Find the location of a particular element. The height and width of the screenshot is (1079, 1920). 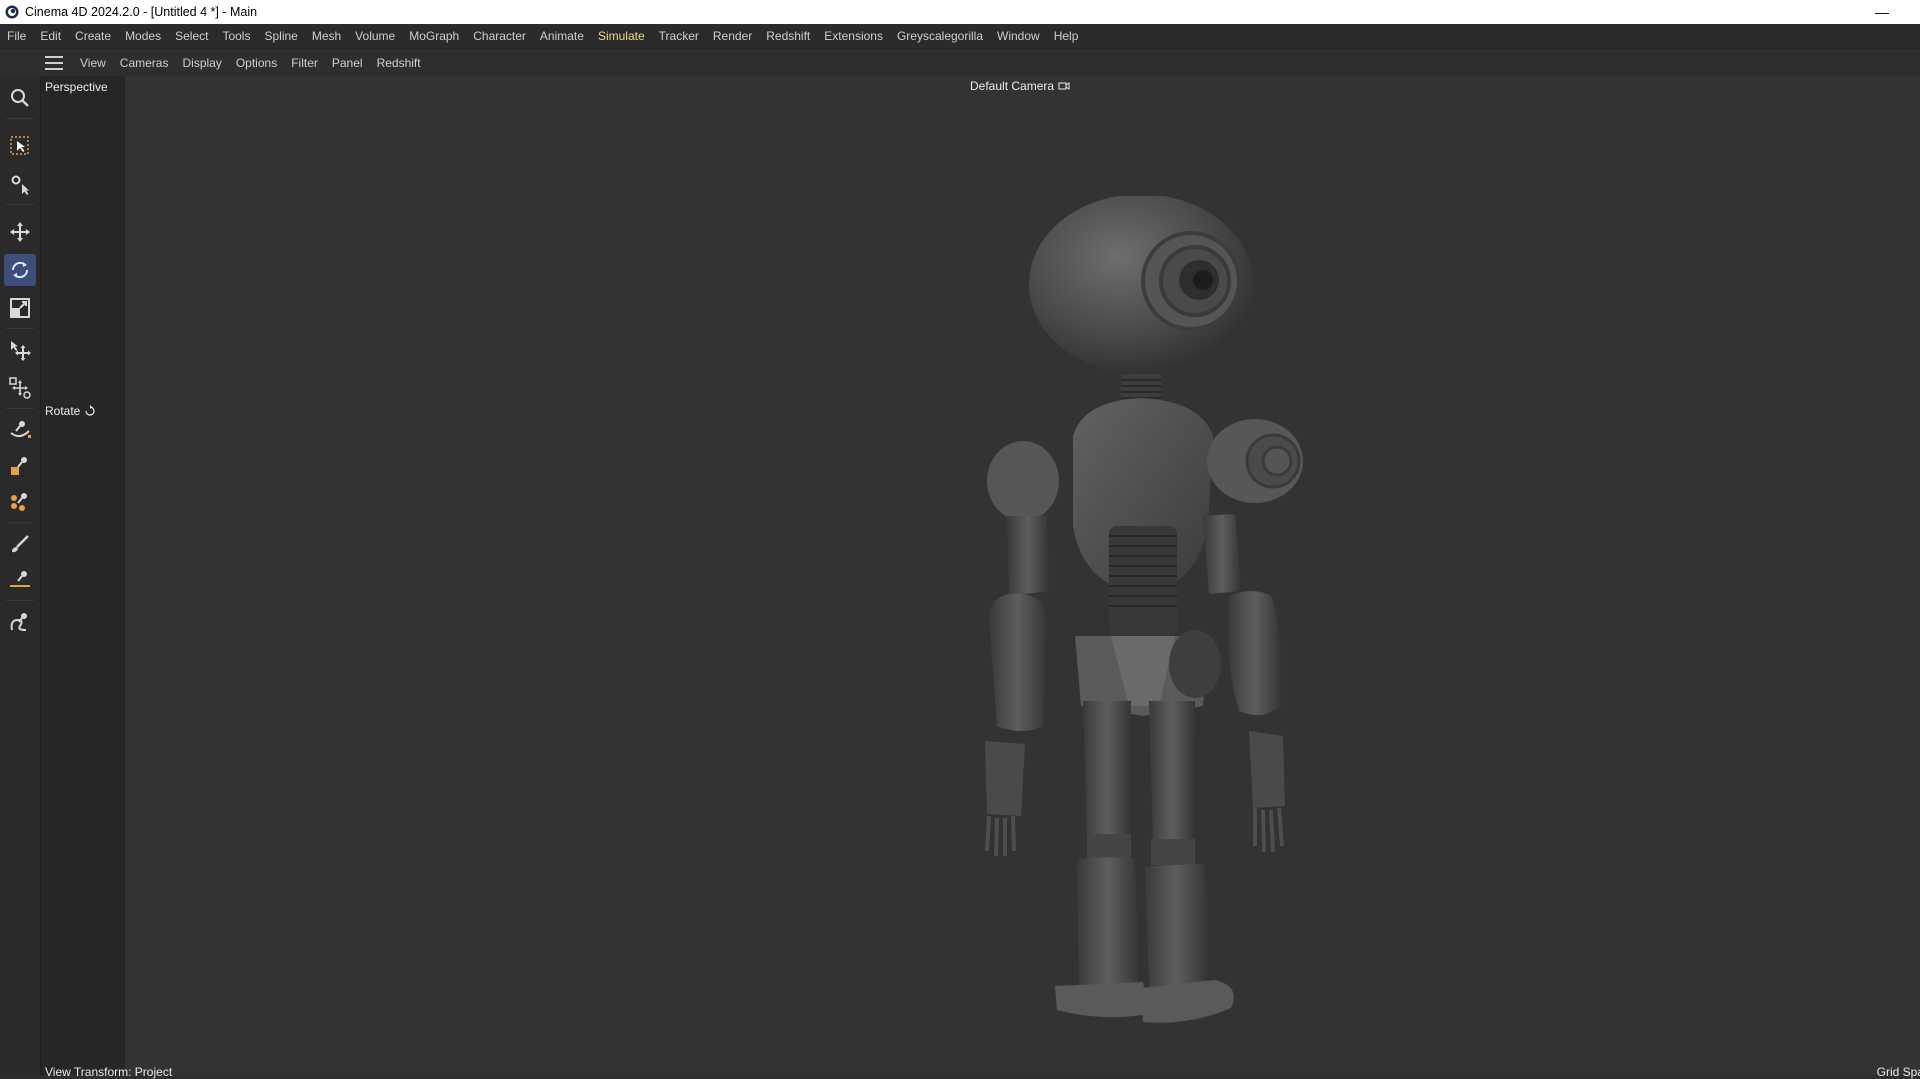

spline-pen-icon is located at coordinates (18, 622).